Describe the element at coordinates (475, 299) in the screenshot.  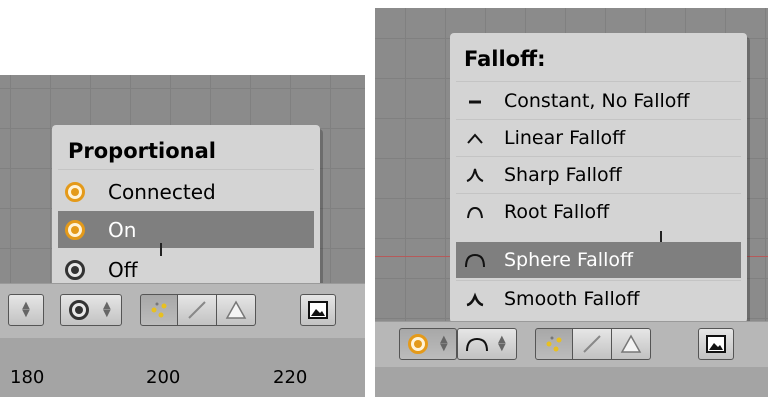
I see `smooth-falloff-icon` at that location.